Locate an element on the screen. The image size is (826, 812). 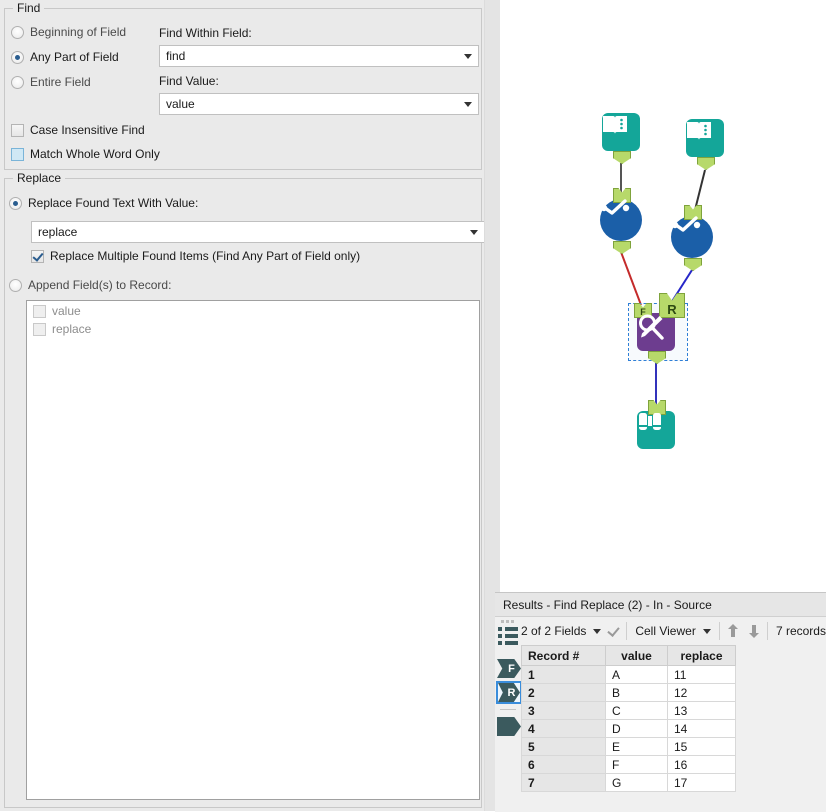
results-anchor-r-label: R is located at coordinates (509, 692).